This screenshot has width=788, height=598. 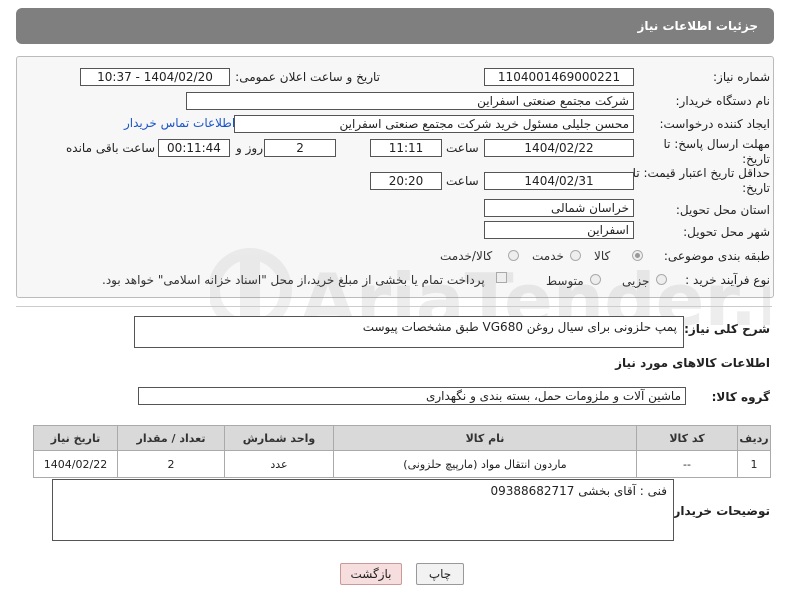 What do you see at coordinates (697, 26) in the screenshot?
I see `page-title: جزئیات اطلاعات نیاز` at bounding box center [697, 26].